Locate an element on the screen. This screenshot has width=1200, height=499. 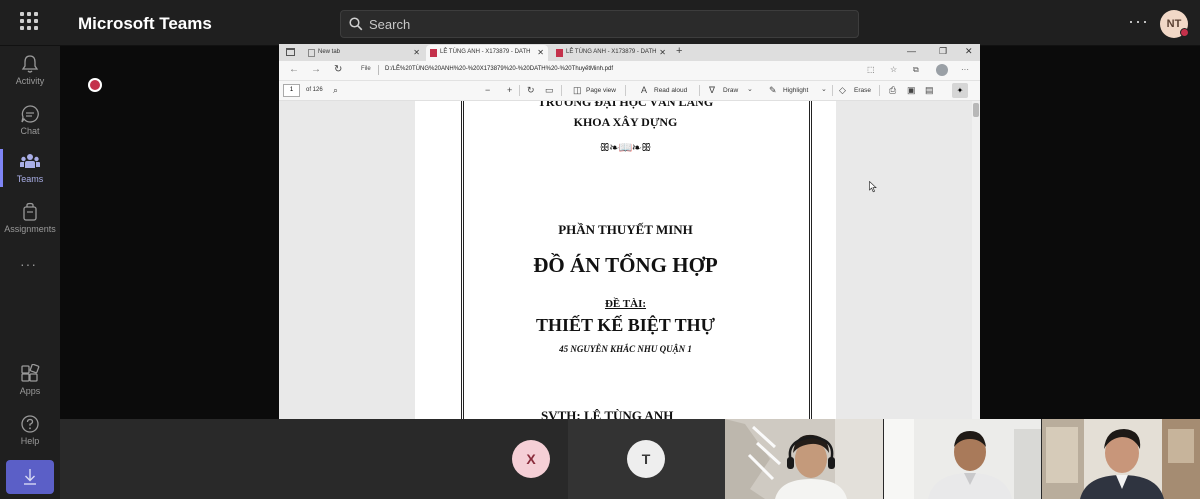
rail-more-button: ··· is located at coordinates (28, 264).